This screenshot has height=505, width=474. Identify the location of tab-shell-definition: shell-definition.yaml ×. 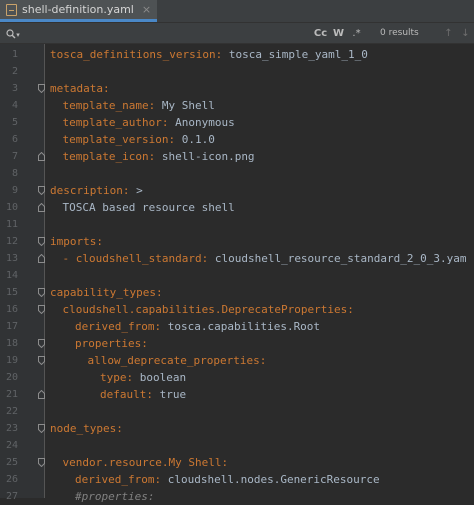
(79, 11).